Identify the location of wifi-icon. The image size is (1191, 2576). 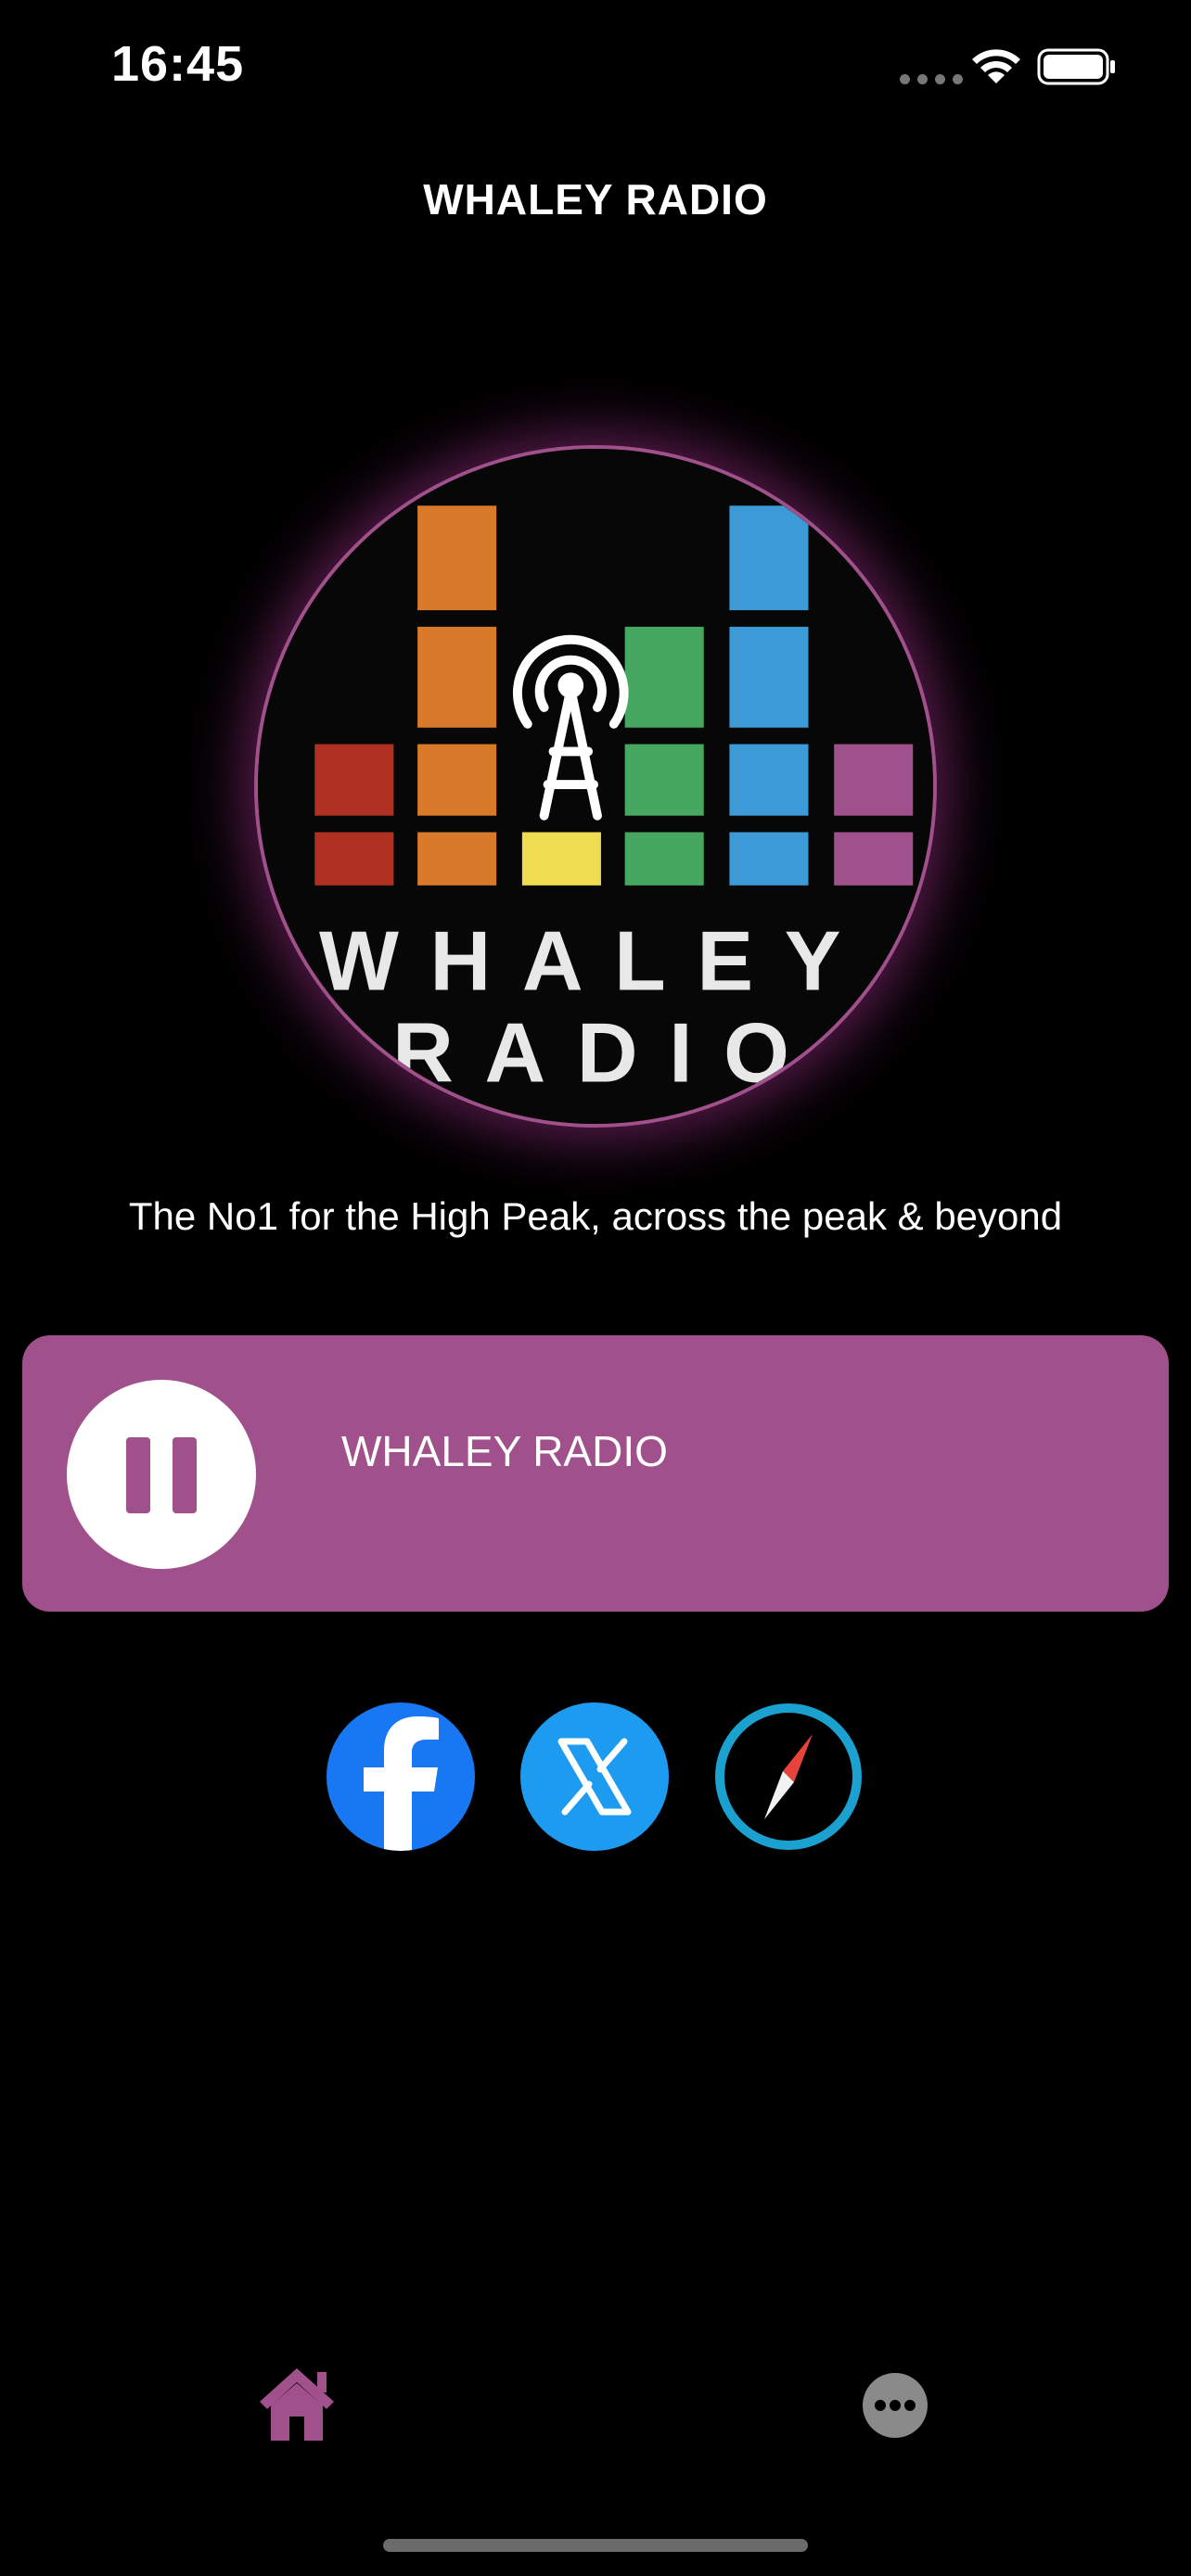
(996, 66).